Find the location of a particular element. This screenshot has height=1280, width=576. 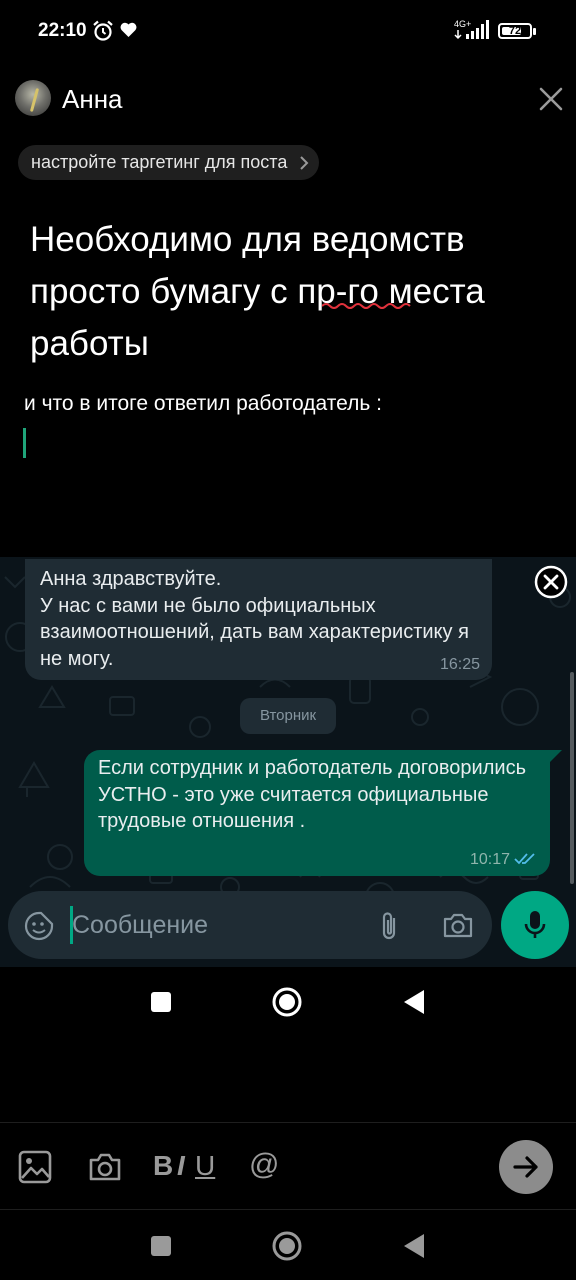

spellcheck-underline is located at coordinates (366, 306).